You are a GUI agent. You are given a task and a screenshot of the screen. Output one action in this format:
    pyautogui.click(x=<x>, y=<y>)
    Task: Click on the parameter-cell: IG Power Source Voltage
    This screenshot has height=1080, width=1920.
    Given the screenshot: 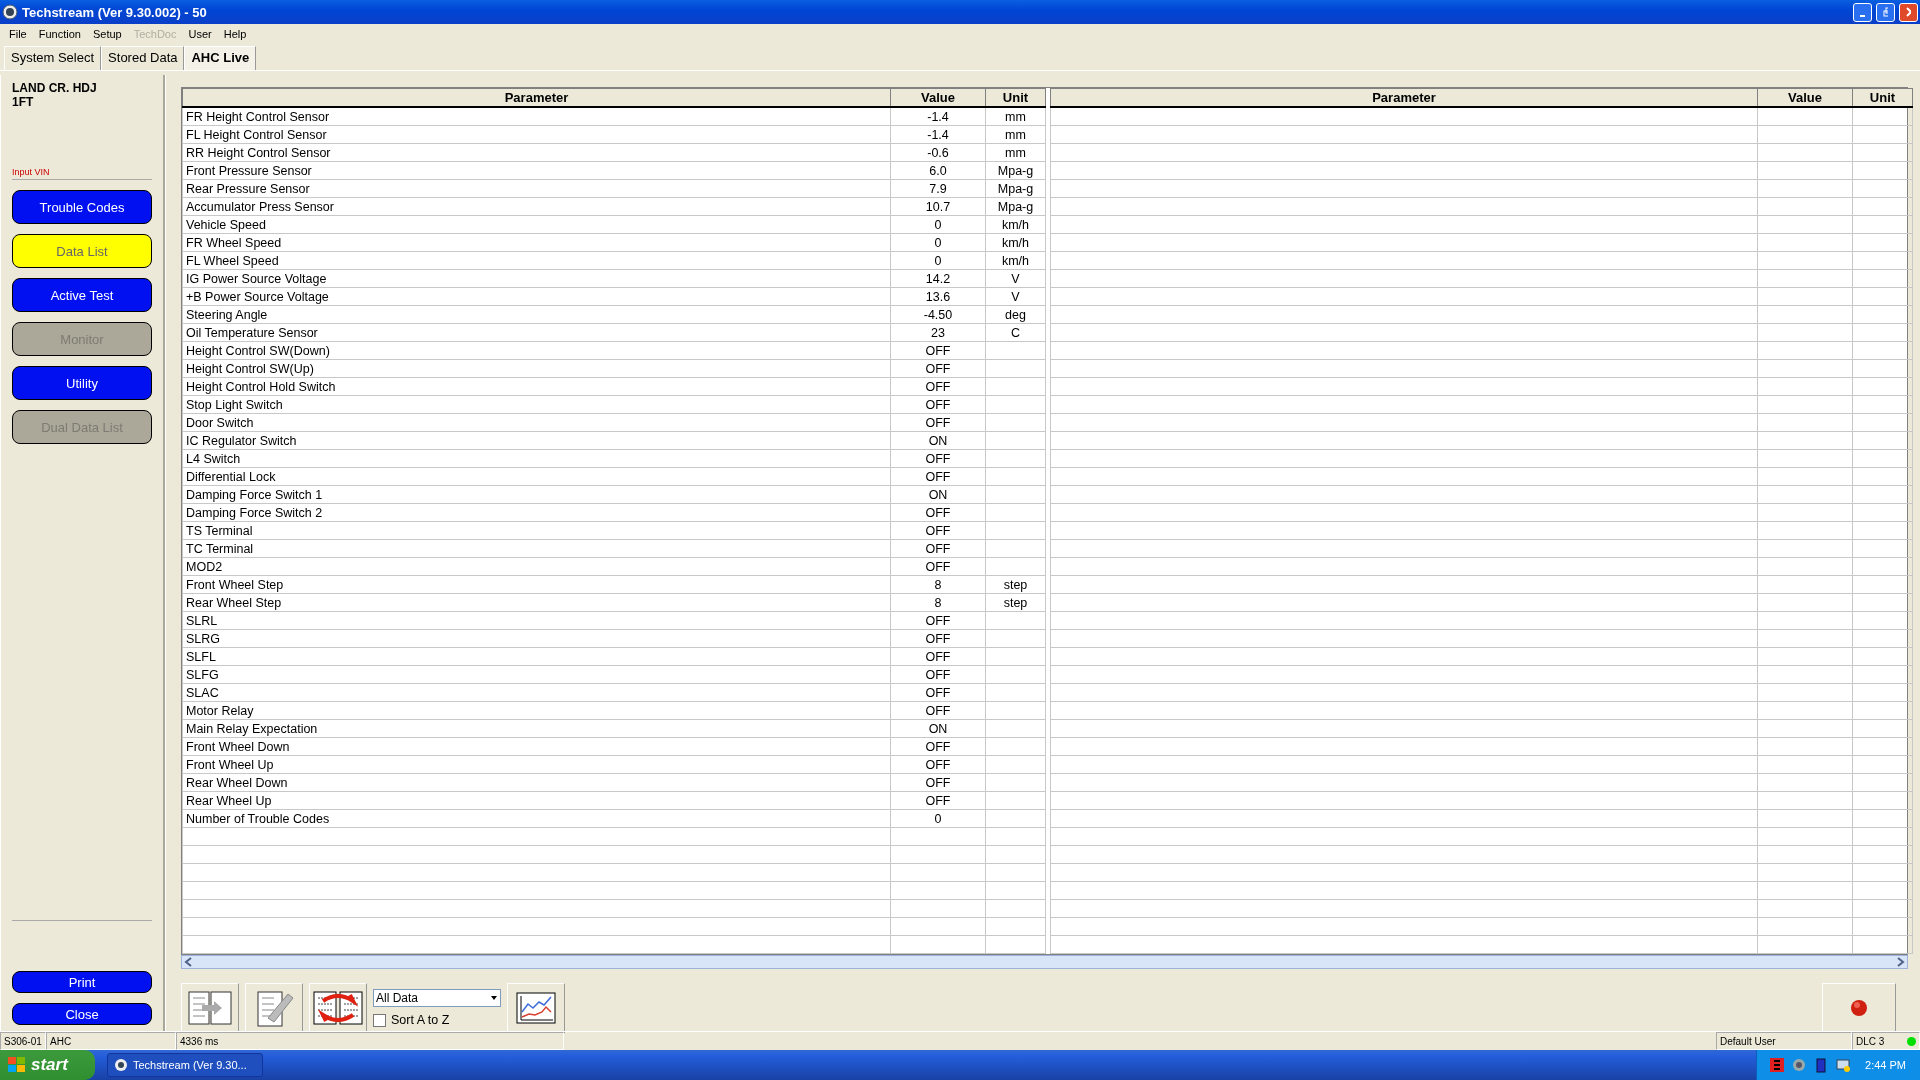 What is the action you would take?
    pyautogui.click(x=536, y=278)
    